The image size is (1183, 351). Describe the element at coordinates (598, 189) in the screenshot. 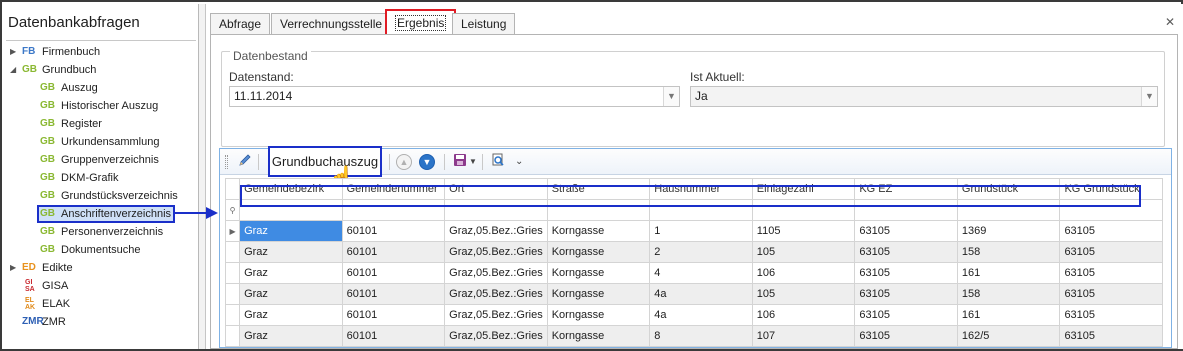

I see `column-header-strasse: Straße` at that location.